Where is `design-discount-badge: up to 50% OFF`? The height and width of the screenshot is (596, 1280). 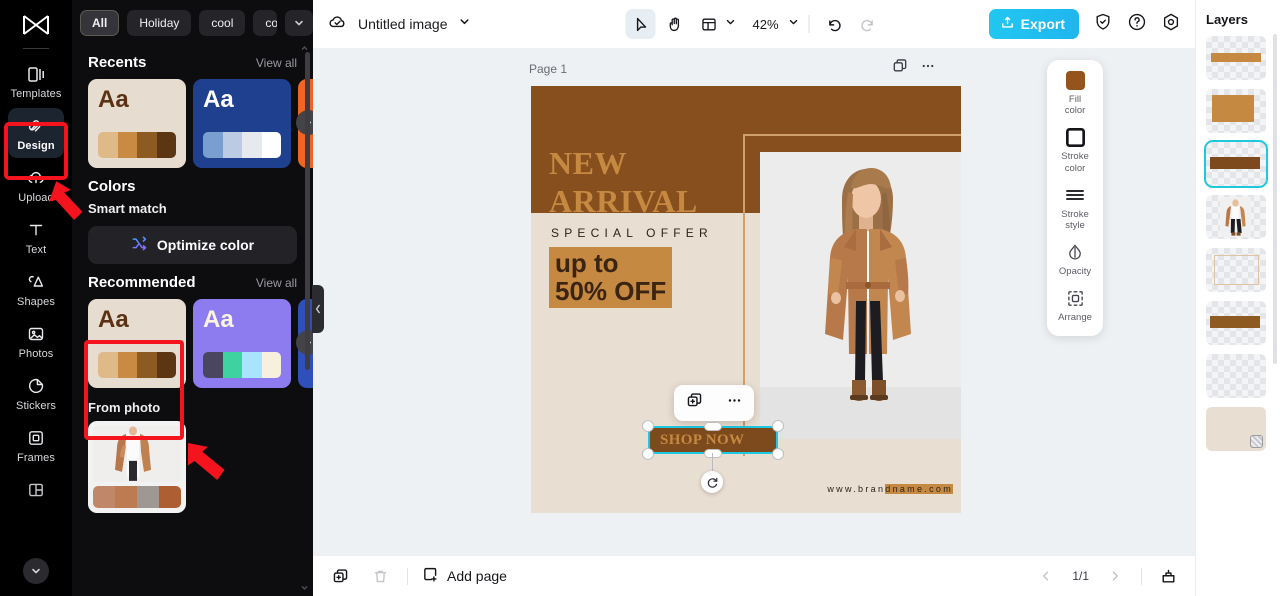
design-discount-badge: up to 50% OFF is located at coordinates (611, 278).